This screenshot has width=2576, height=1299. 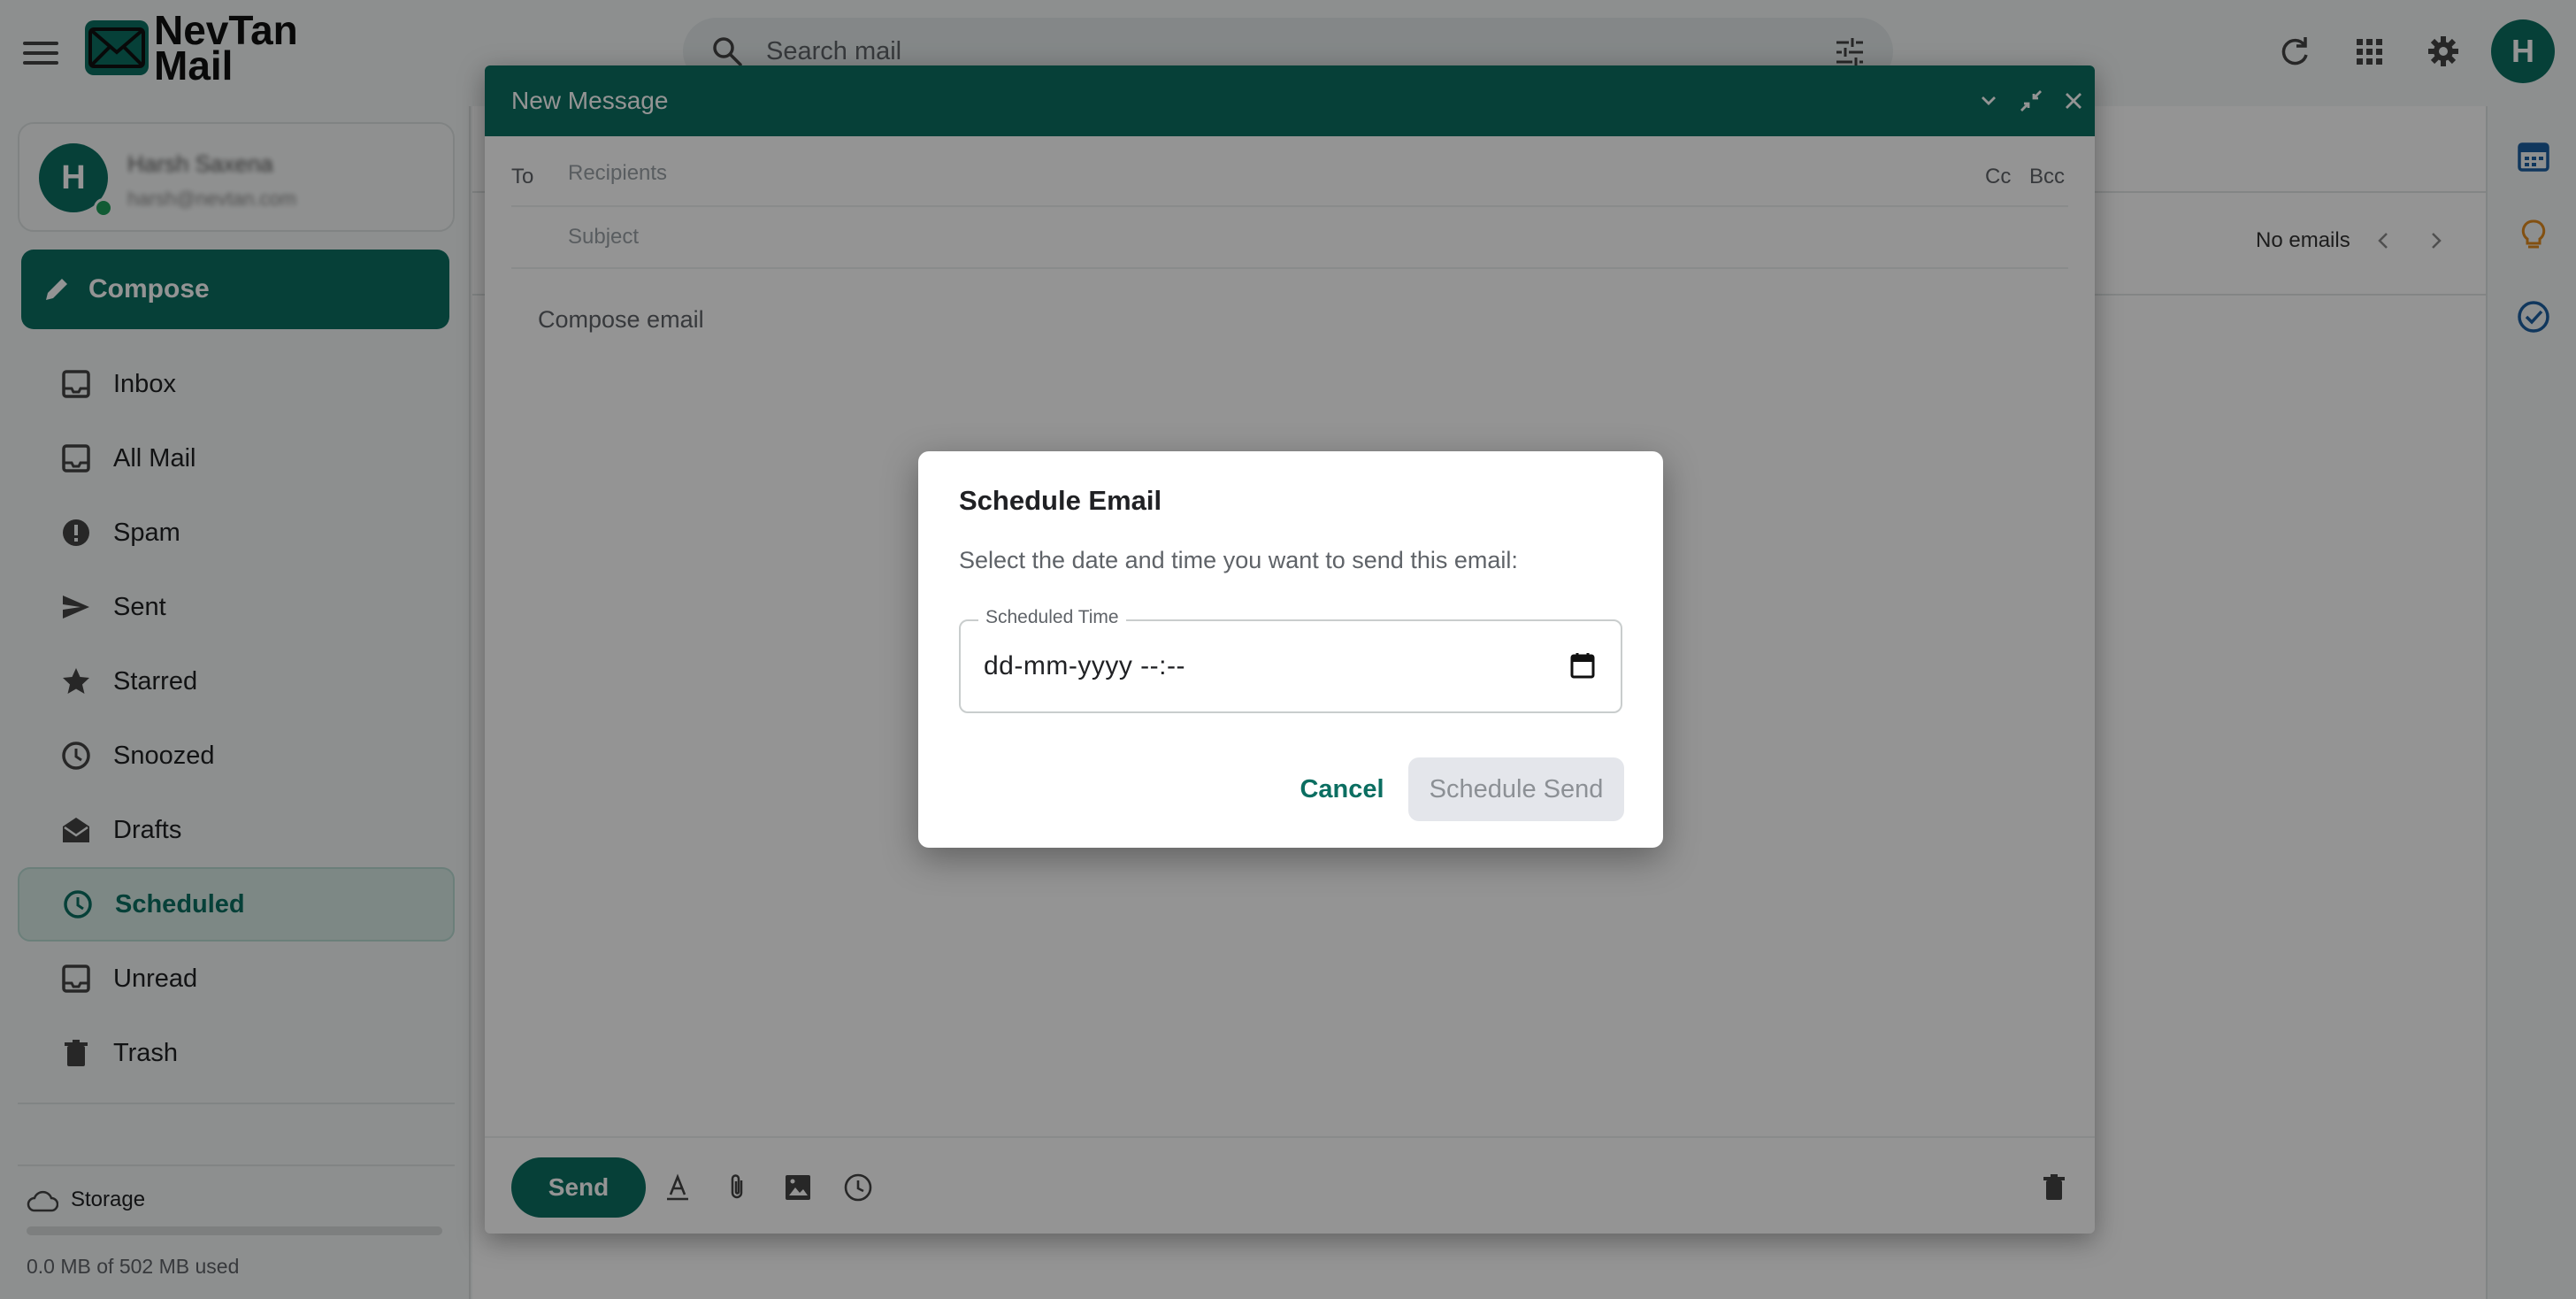 What do you see at coordinates (1290, 660) in the screenshot?
I see `scheduled-time-field: Scheduled Time dd-mm-yyyy --:--` at bounding box center [1290, 660].